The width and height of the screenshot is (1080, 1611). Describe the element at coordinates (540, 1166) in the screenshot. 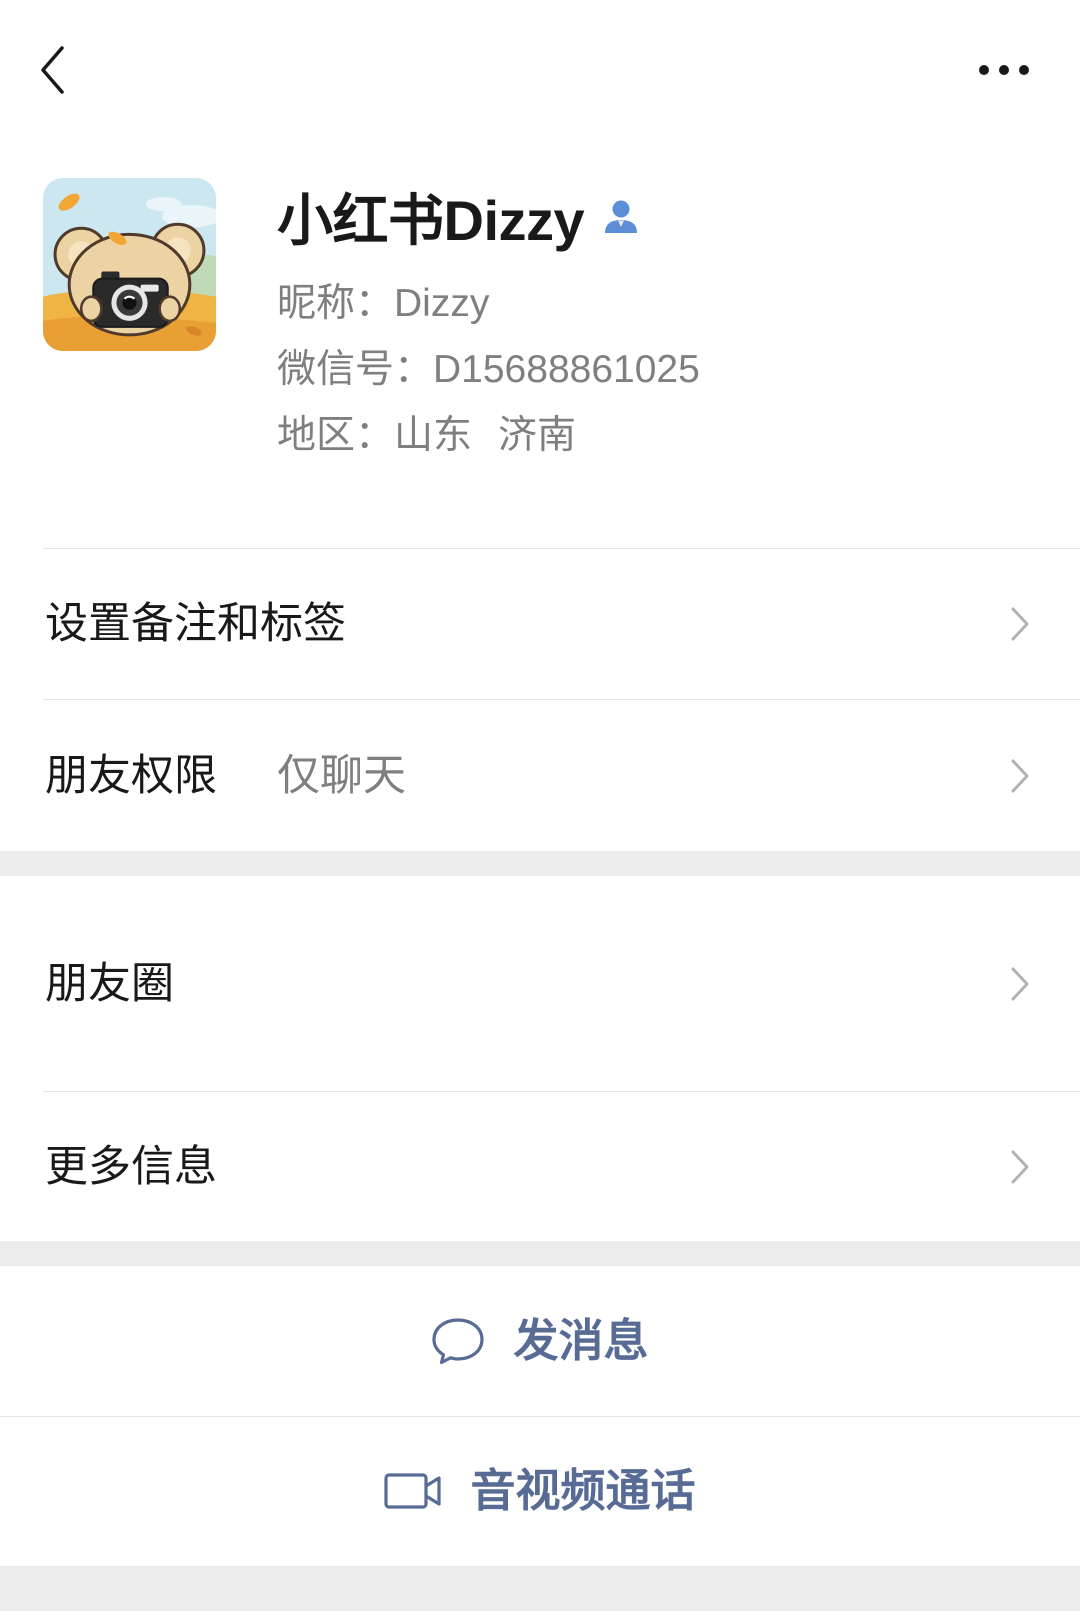

I see `more-info-row: 更多信息` at that location.